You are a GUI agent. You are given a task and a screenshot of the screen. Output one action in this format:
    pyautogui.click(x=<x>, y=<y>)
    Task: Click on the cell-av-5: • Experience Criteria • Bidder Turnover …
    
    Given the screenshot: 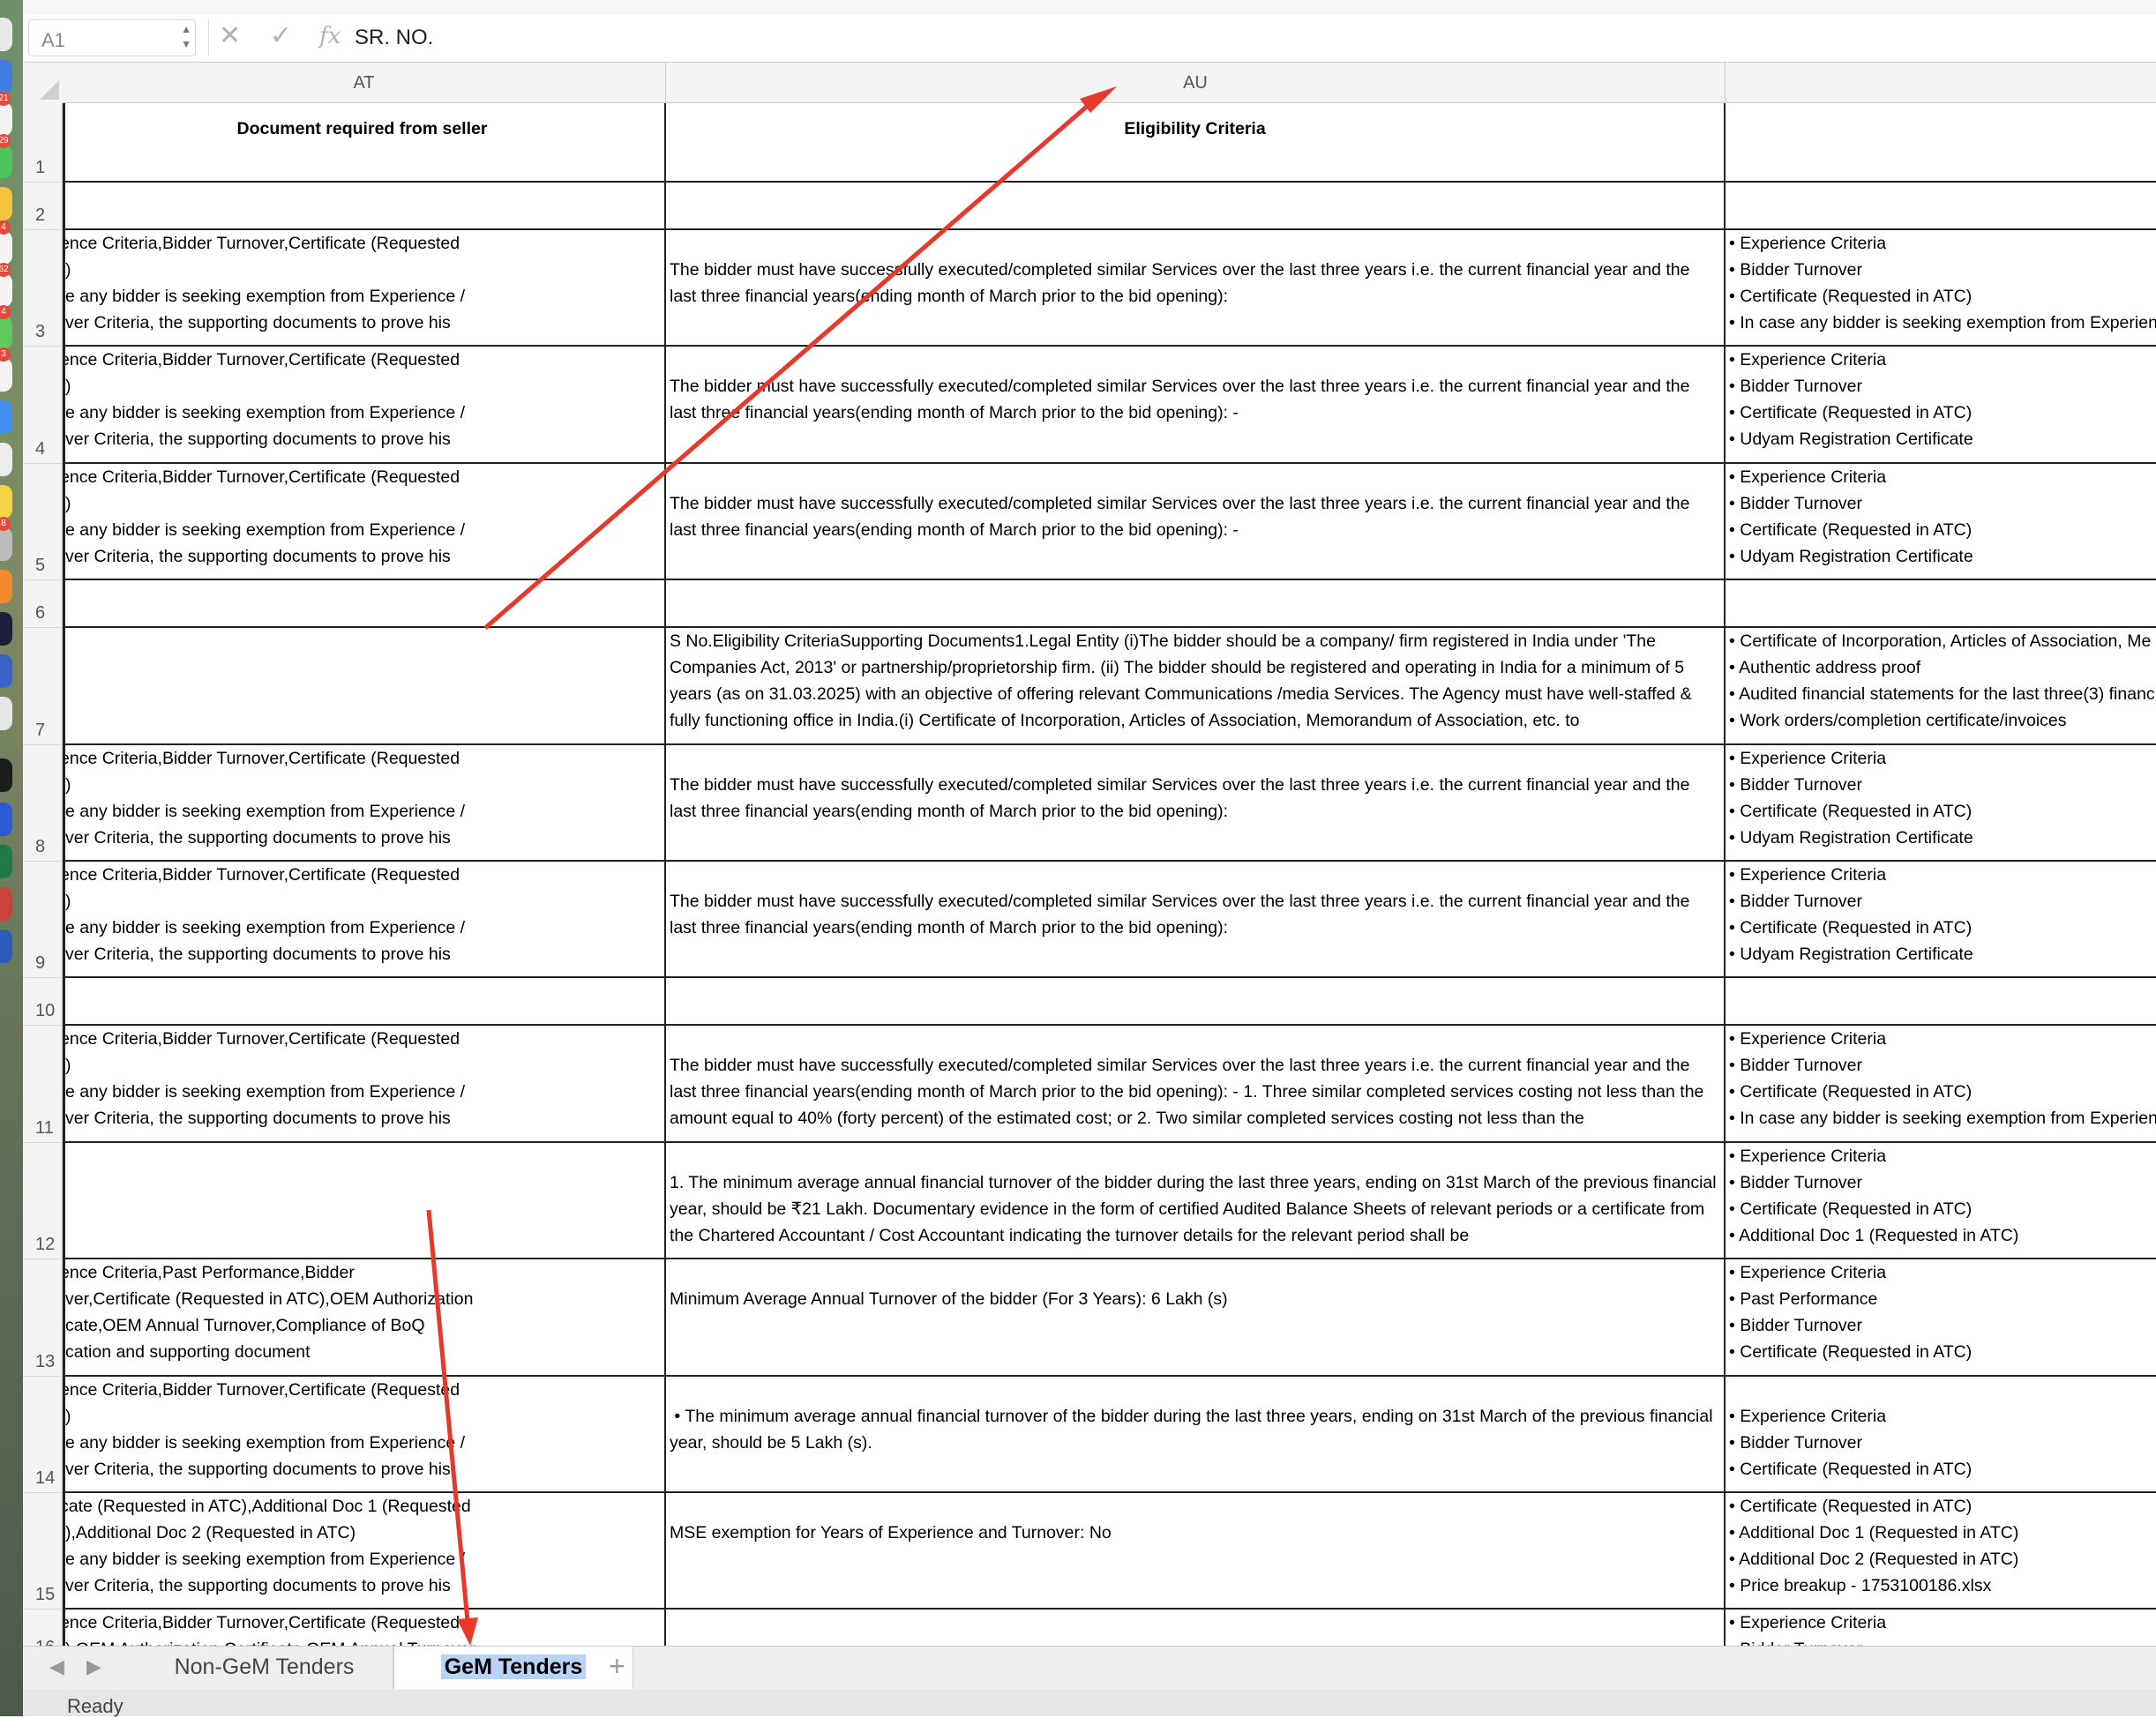 What is the action you would take?
    pyautogui.click(x=1941, y=522)
    